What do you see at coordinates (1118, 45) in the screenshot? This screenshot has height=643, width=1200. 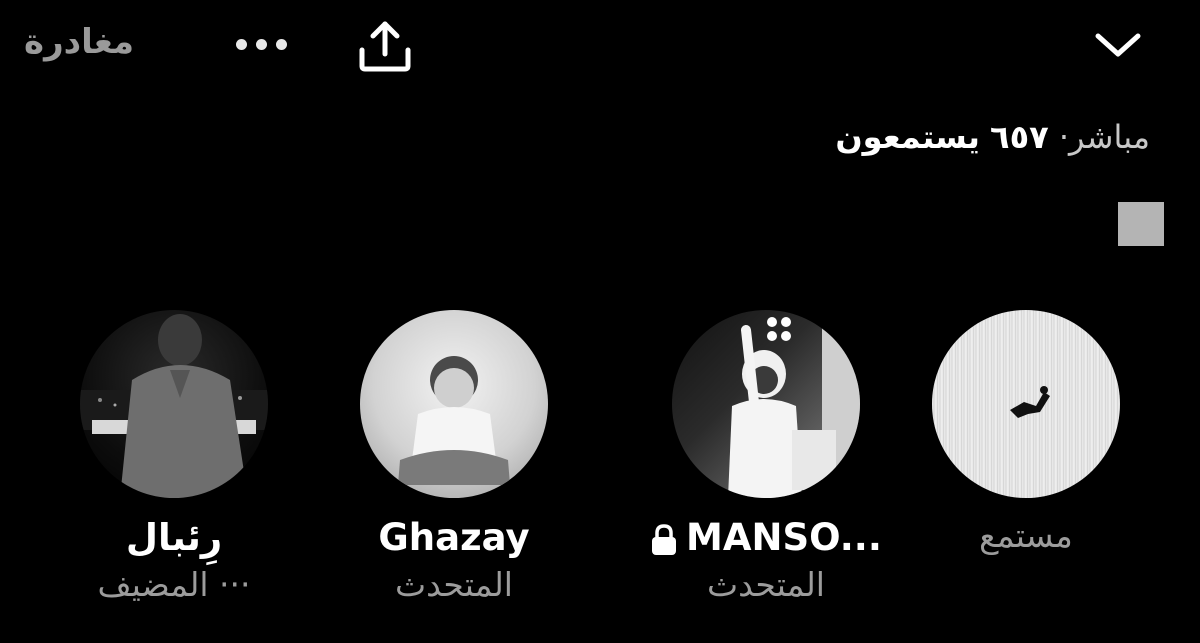 I see `chevron-down-icon` at bounding box center [1118, 45].